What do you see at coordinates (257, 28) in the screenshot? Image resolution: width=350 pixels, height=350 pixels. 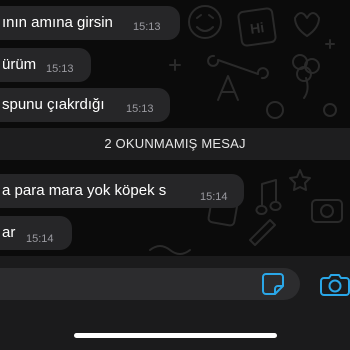 I see `hi-doodle-text: Hi` at bounding box center [257, 28].